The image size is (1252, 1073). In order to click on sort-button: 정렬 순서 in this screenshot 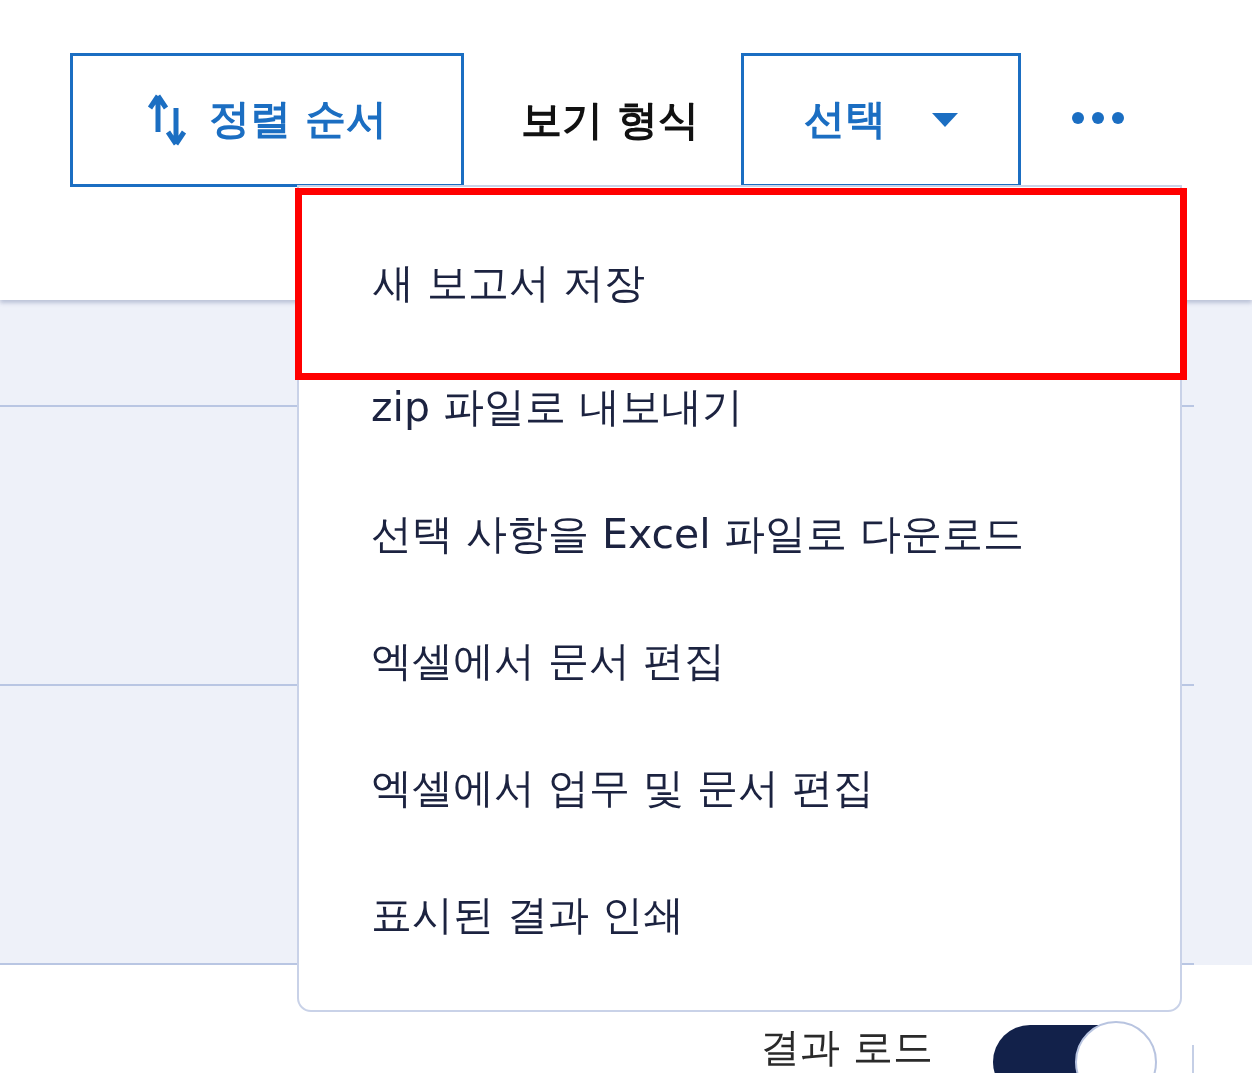, I will do `click(267, 120)`.